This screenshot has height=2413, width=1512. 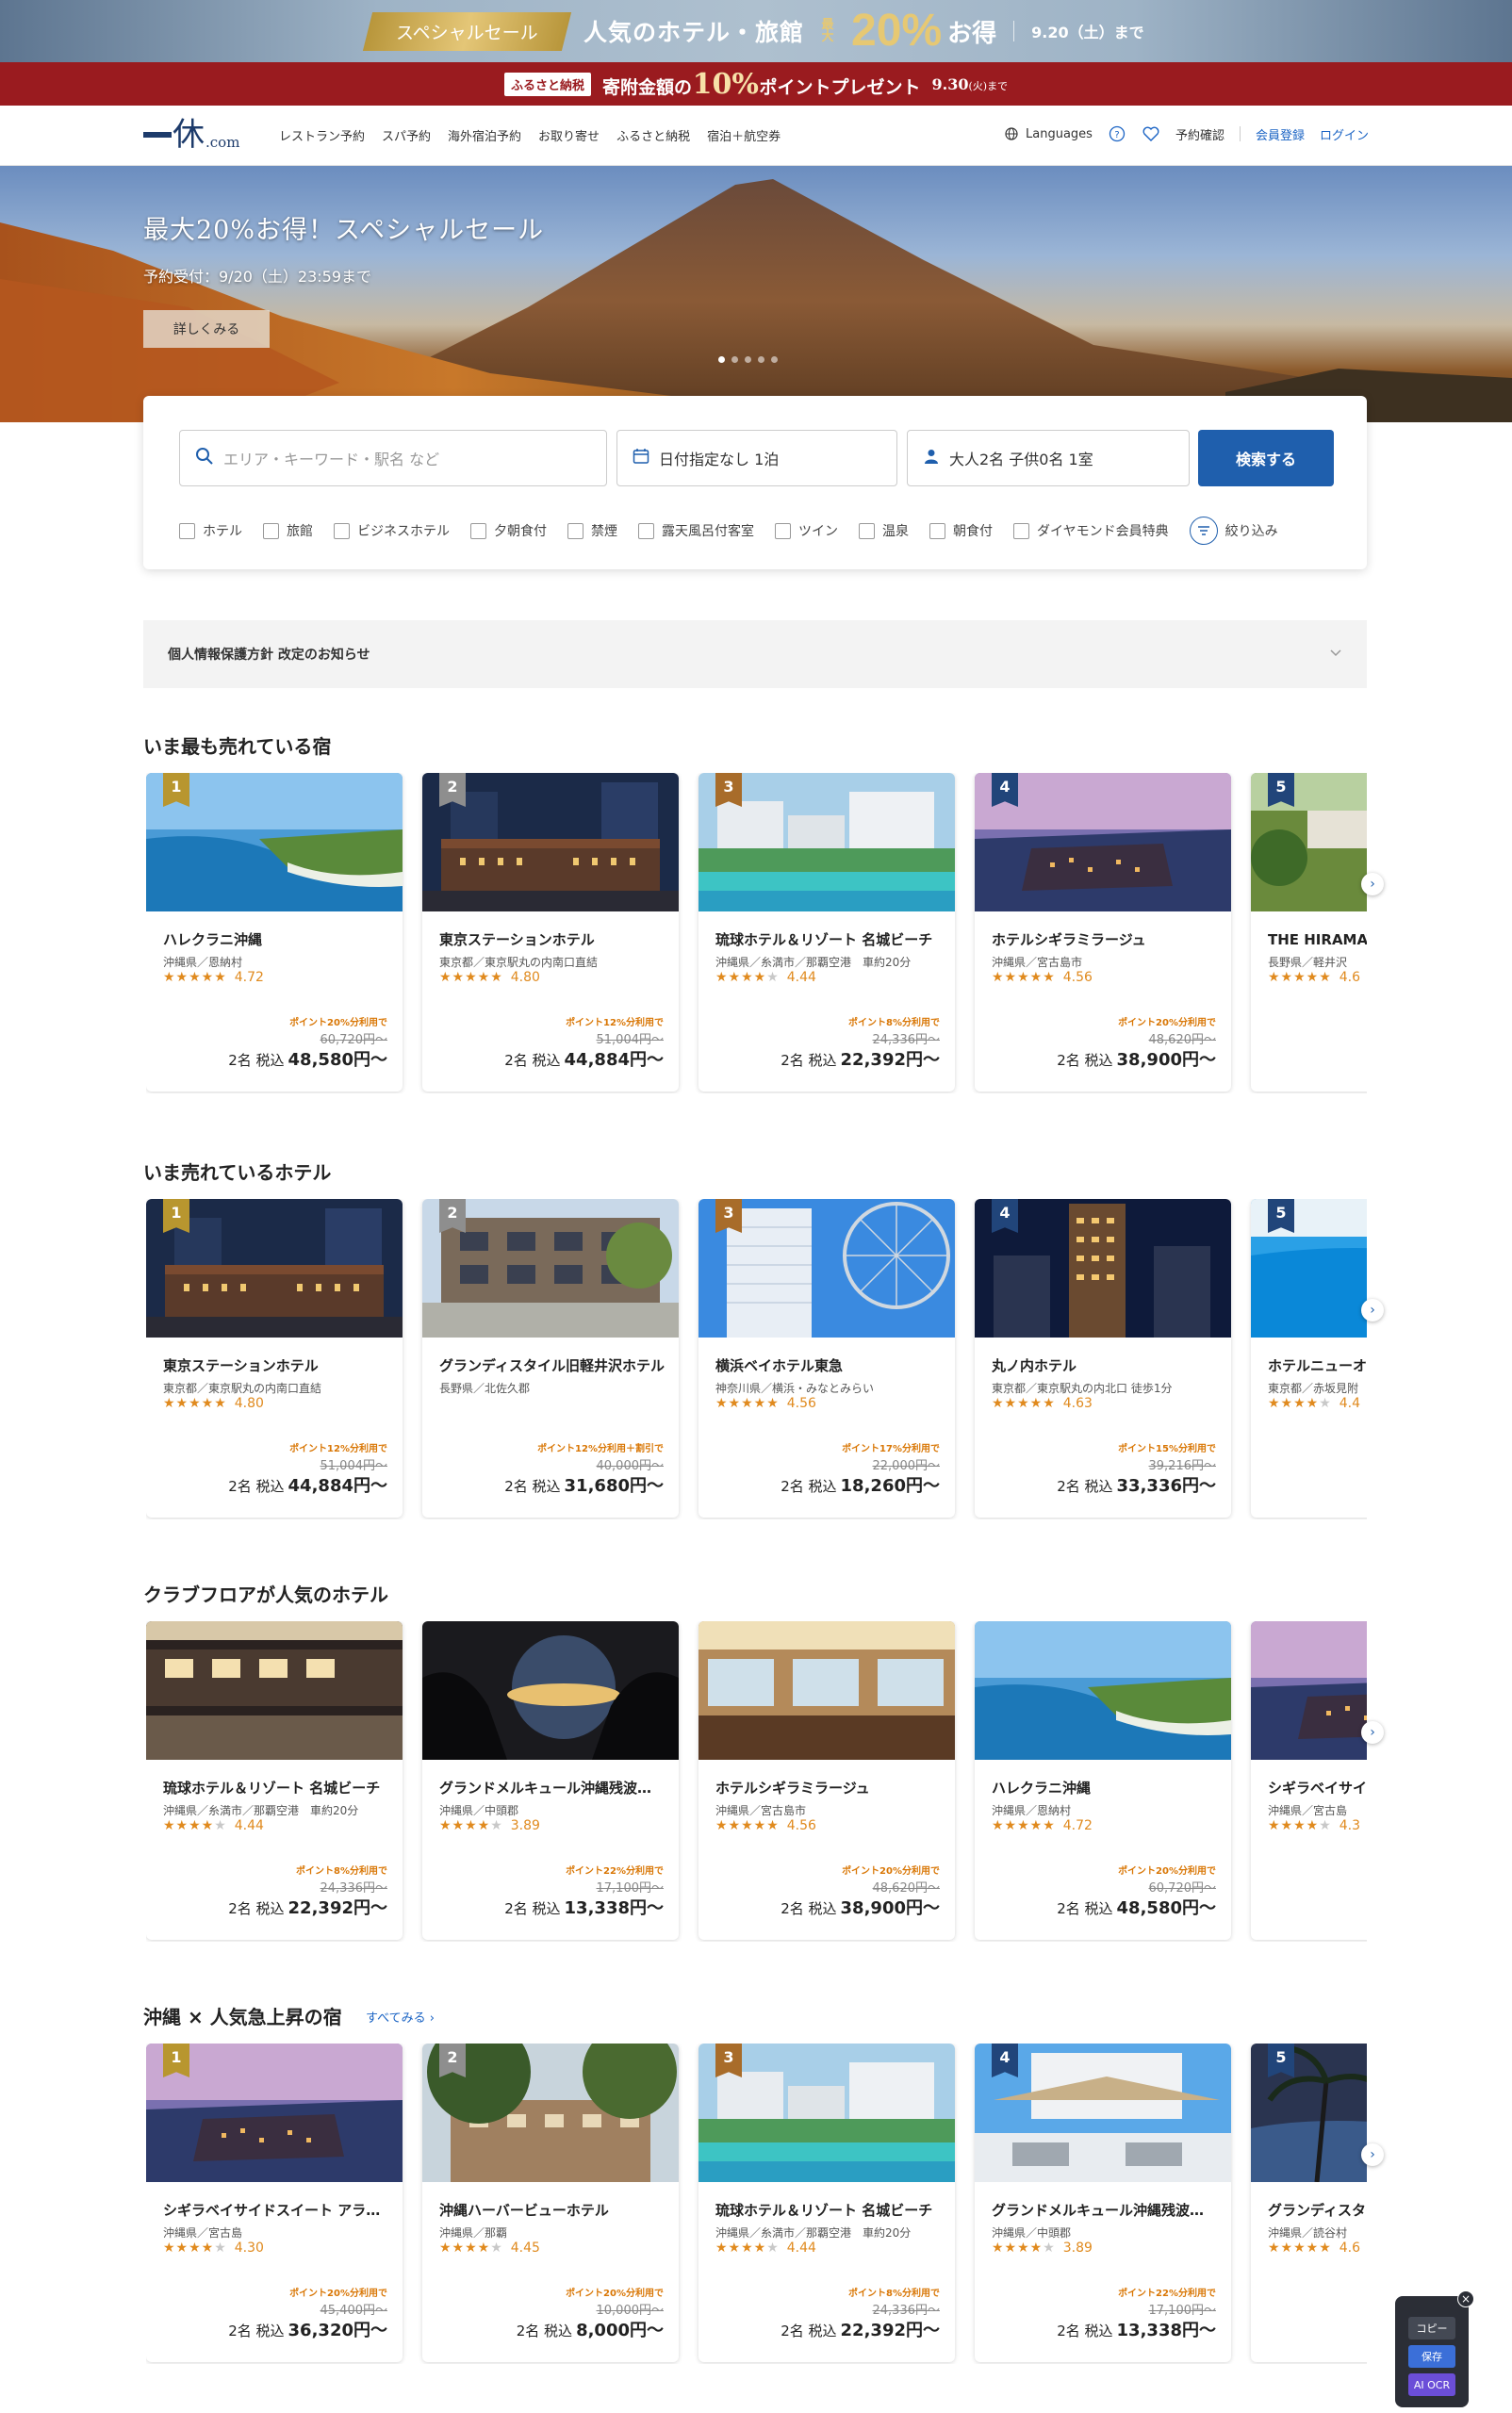 I want to click on hotel-card: 5THE HIRAMATSU 軽井沢長野県／軽井沢★★★★★4.62名, so click(x=1309, y=933).